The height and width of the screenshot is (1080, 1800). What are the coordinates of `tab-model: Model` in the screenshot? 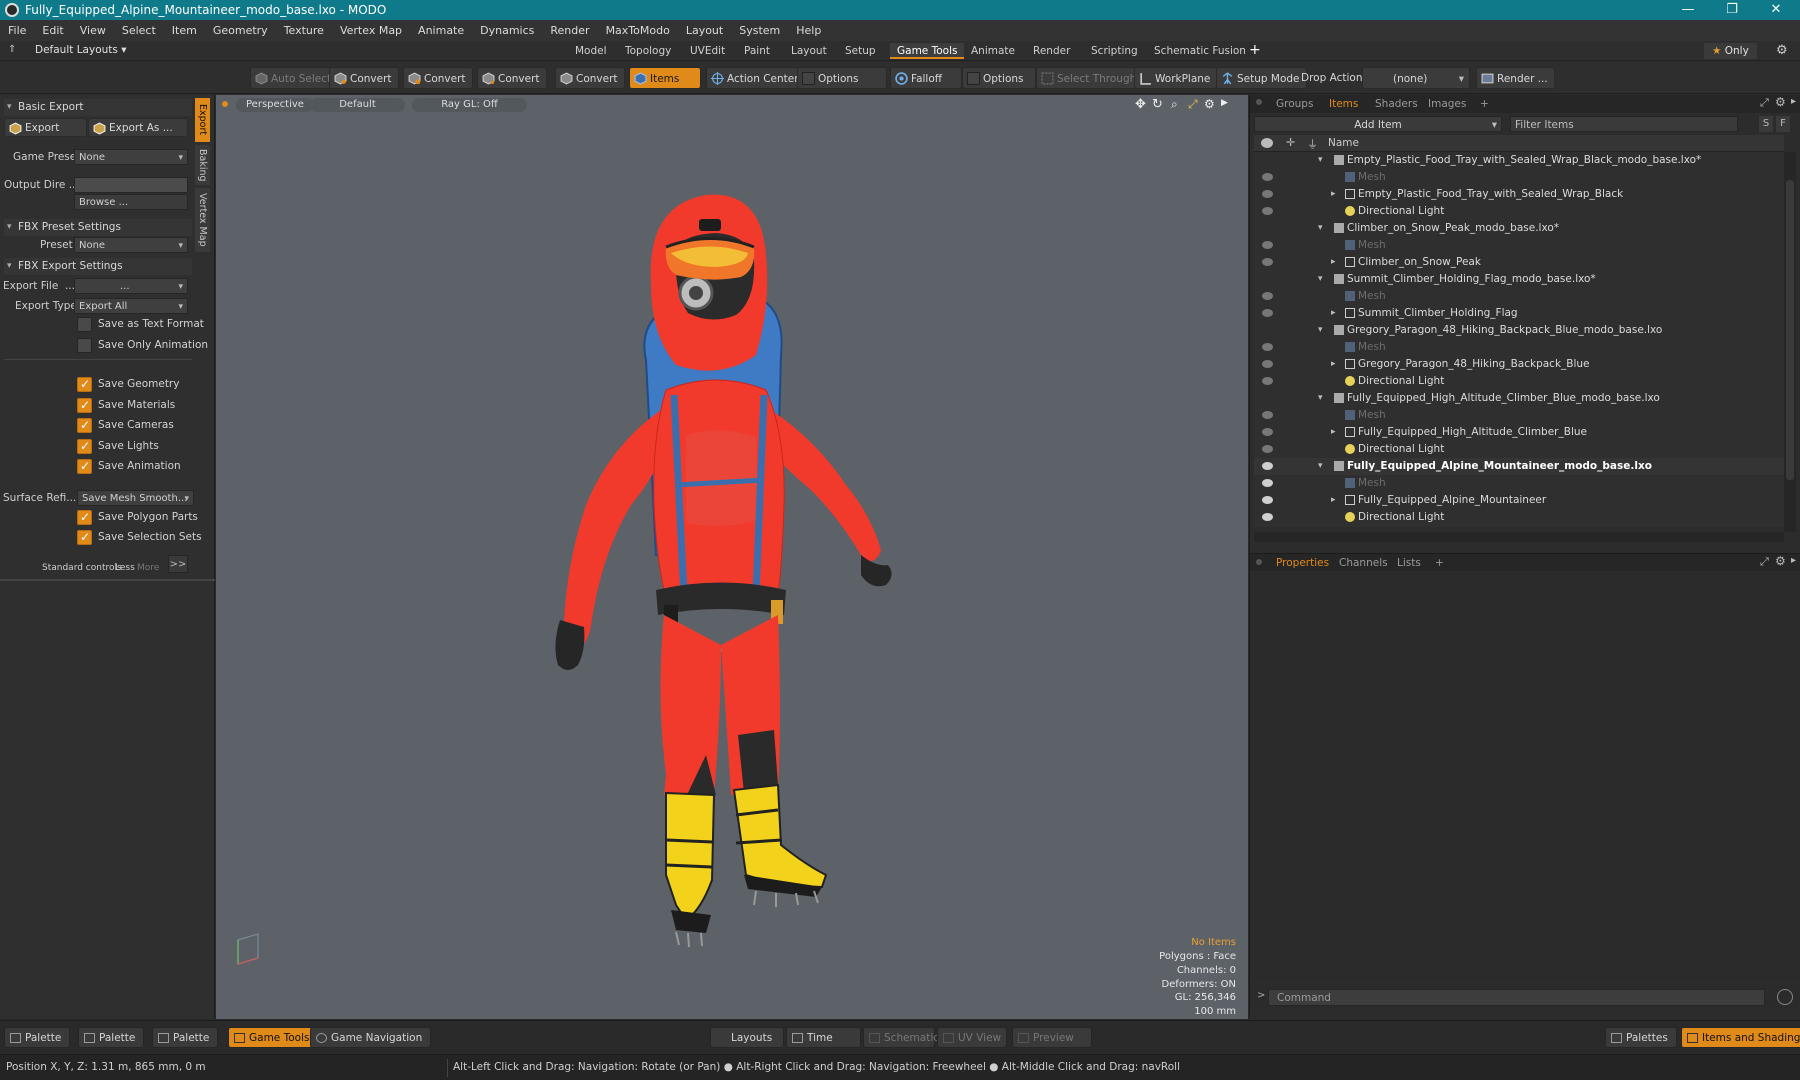 It's located at (591, 51).